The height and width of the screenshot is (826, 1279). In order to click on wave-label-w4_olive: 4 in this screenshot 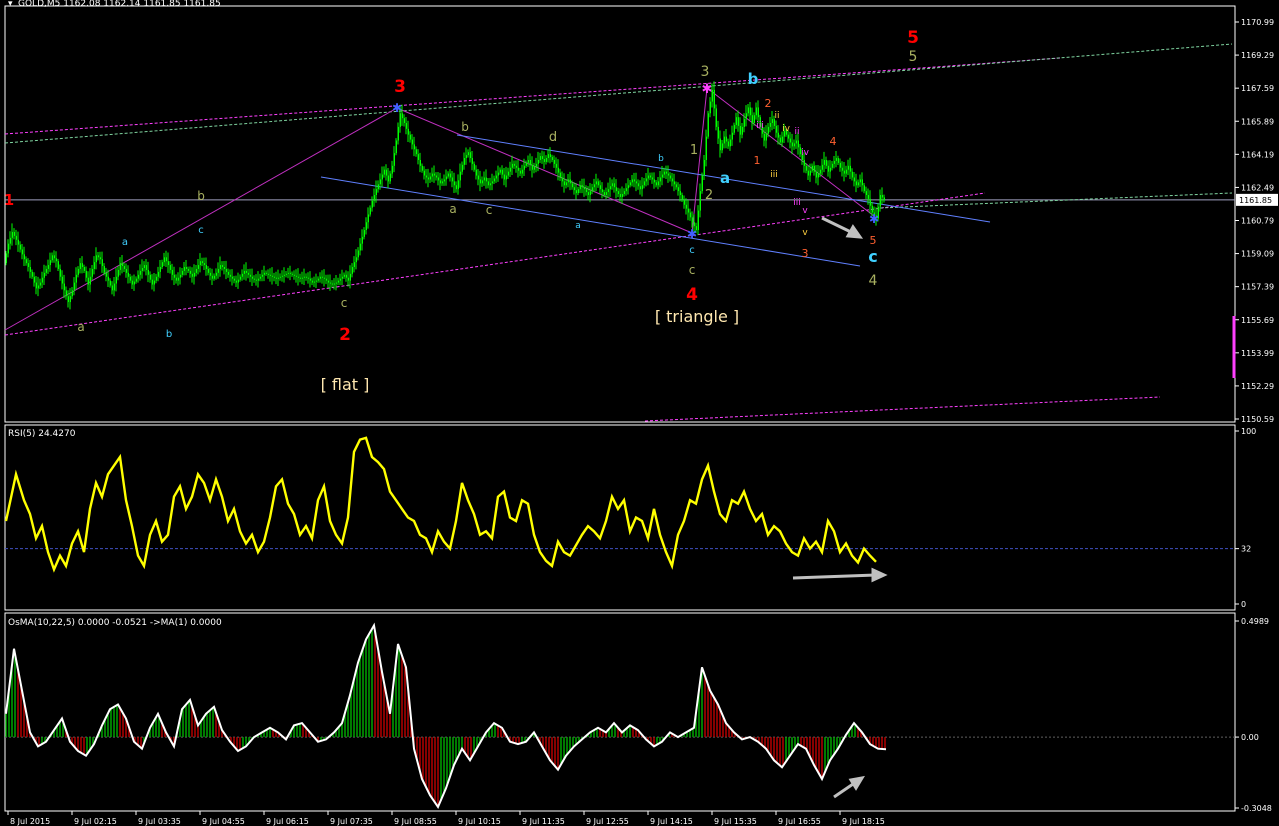, I will do `click(873, 281)`.